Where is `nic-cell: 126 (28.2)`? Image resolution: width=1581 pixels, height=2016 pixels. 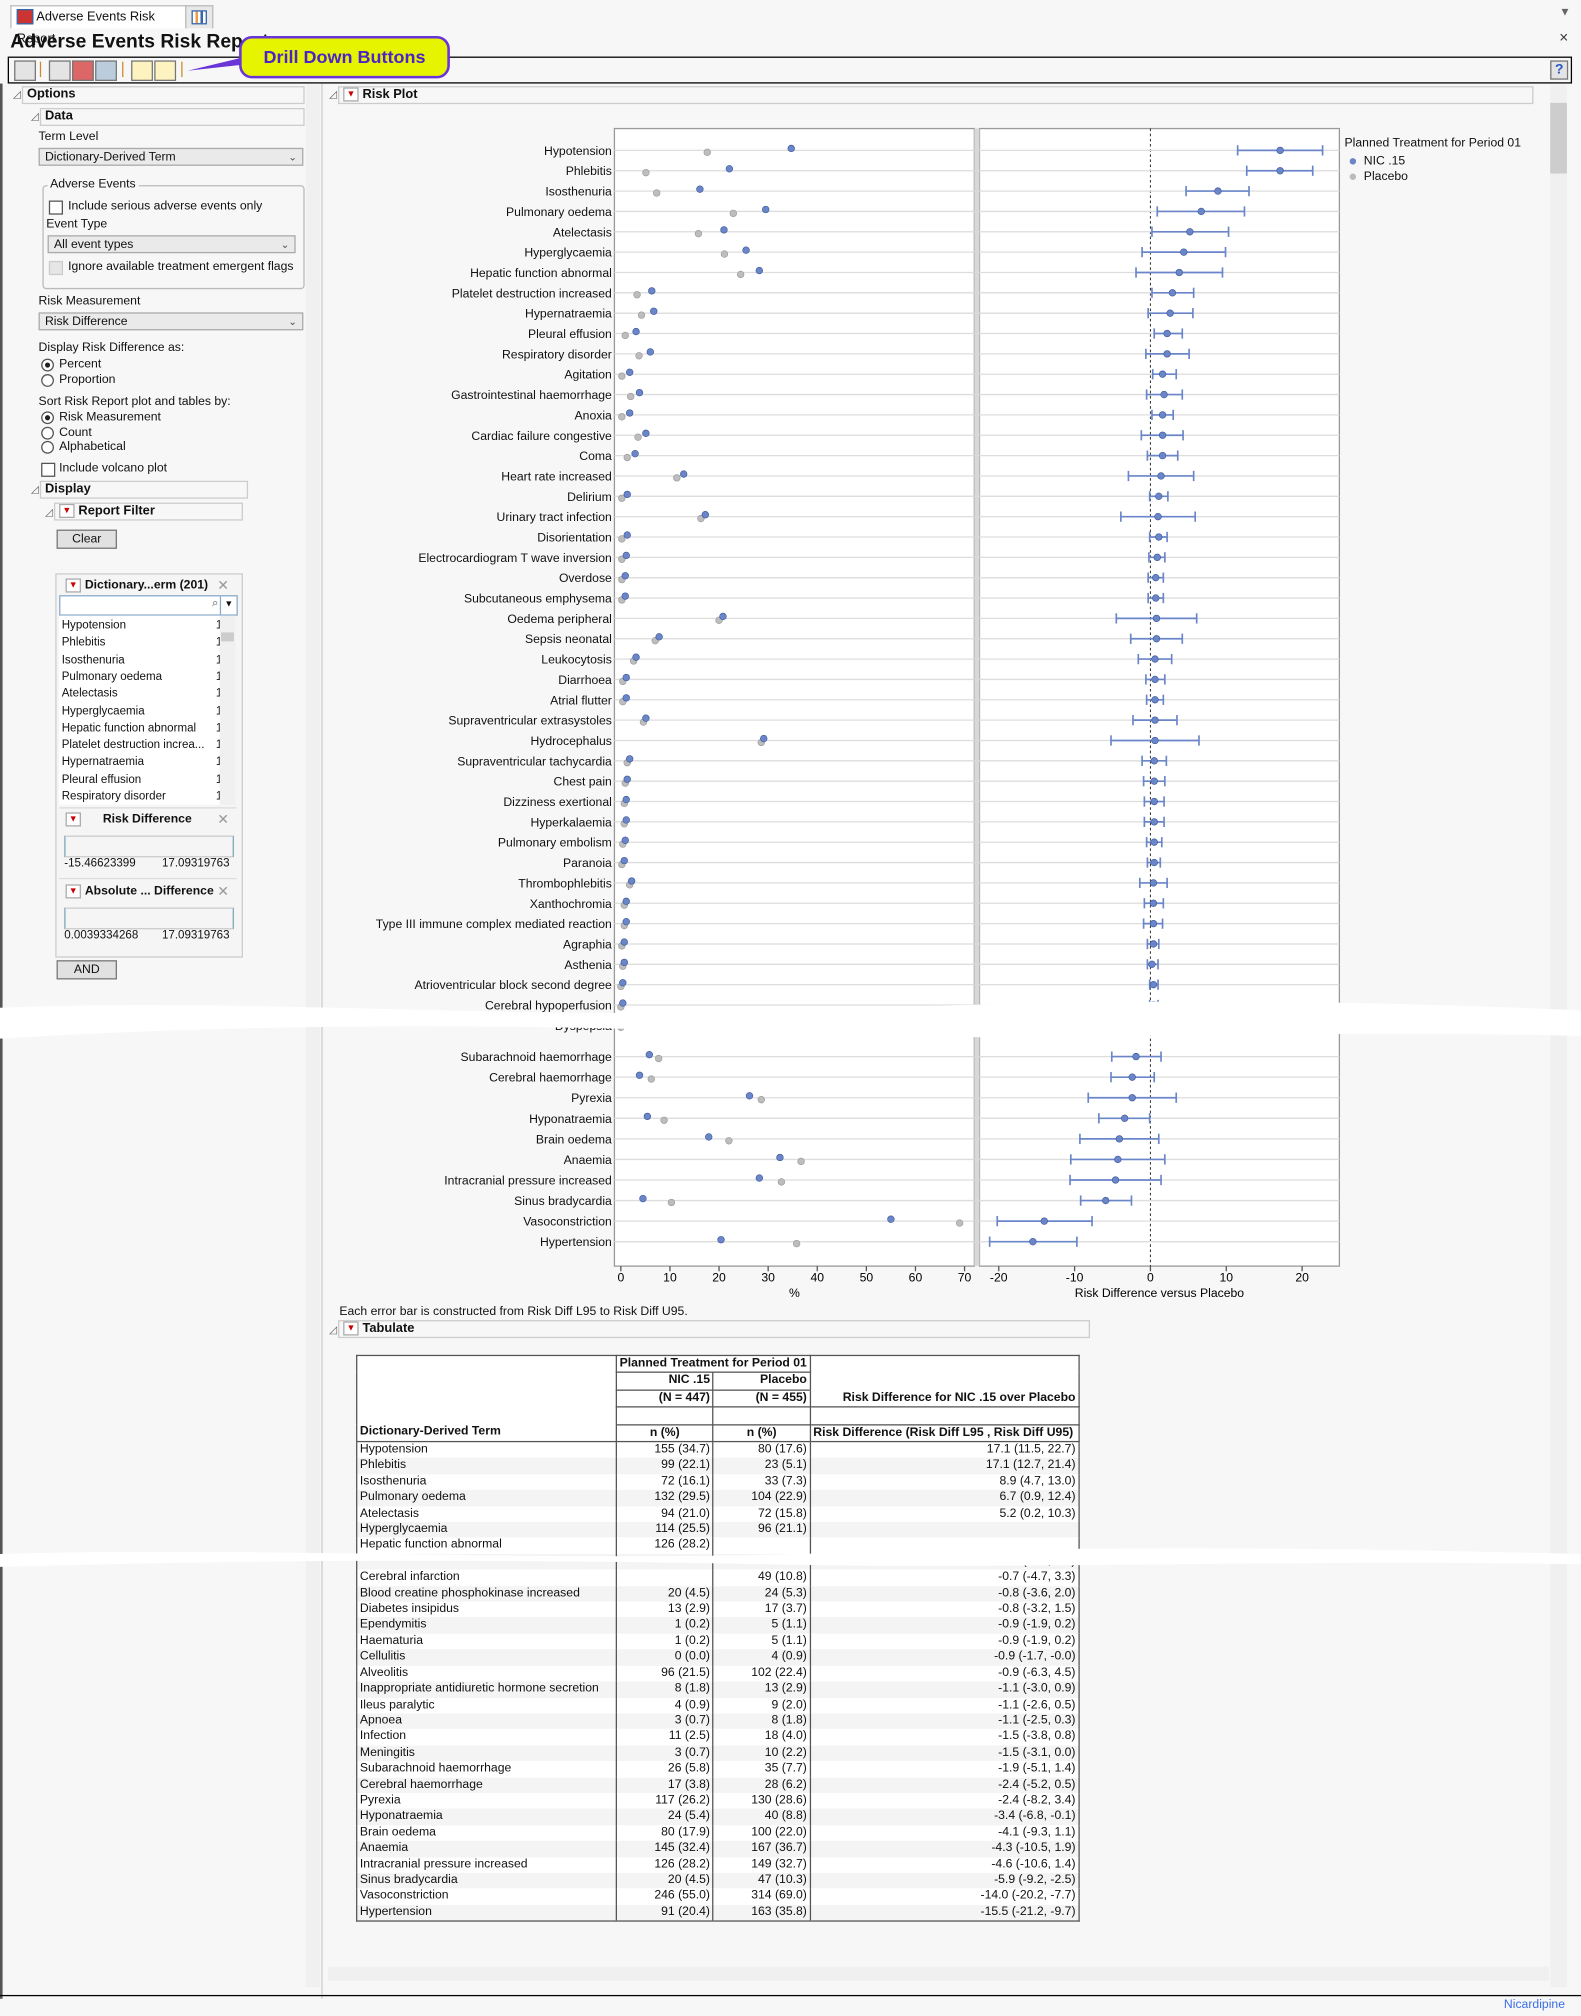
nic-cell: 126 (28.2) is located at coordinates (664, 1864).